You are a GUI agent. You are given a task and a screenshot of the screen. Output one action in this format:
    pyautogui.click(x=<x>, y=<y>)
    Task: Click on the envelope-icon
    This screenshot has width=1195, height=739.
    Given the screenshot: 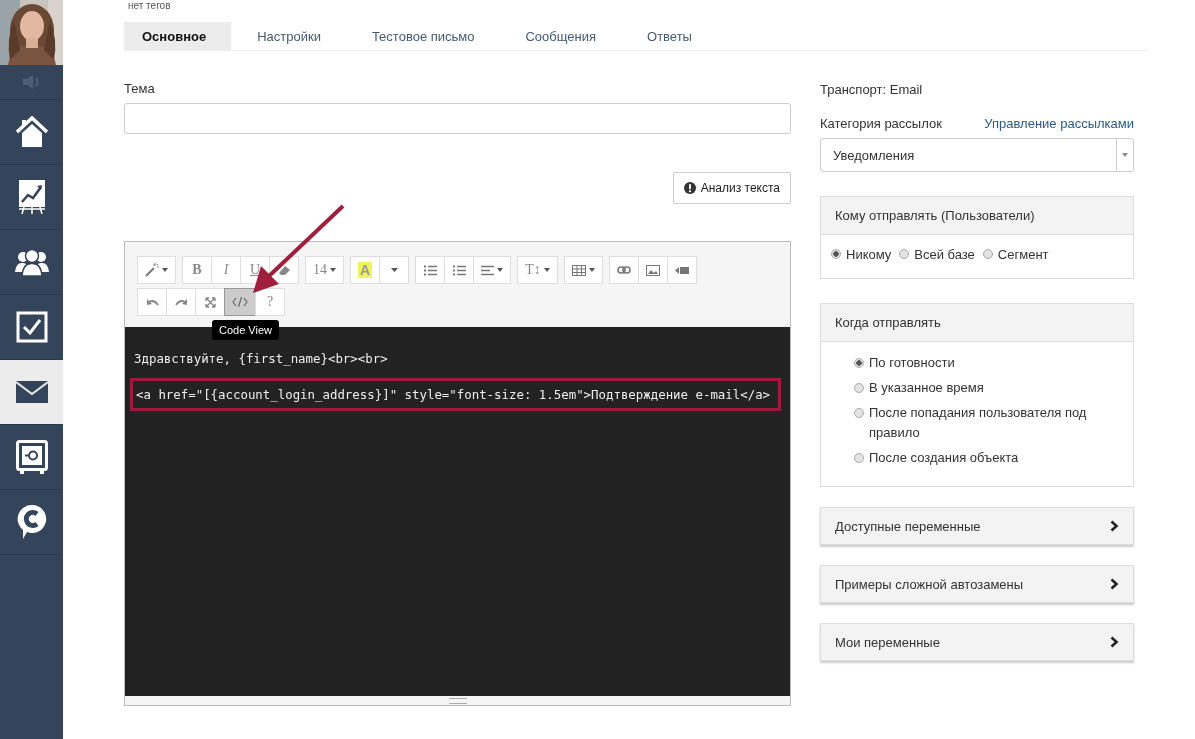 What is the action you would take?
    pyautogui.click(x=31, y=392)
    